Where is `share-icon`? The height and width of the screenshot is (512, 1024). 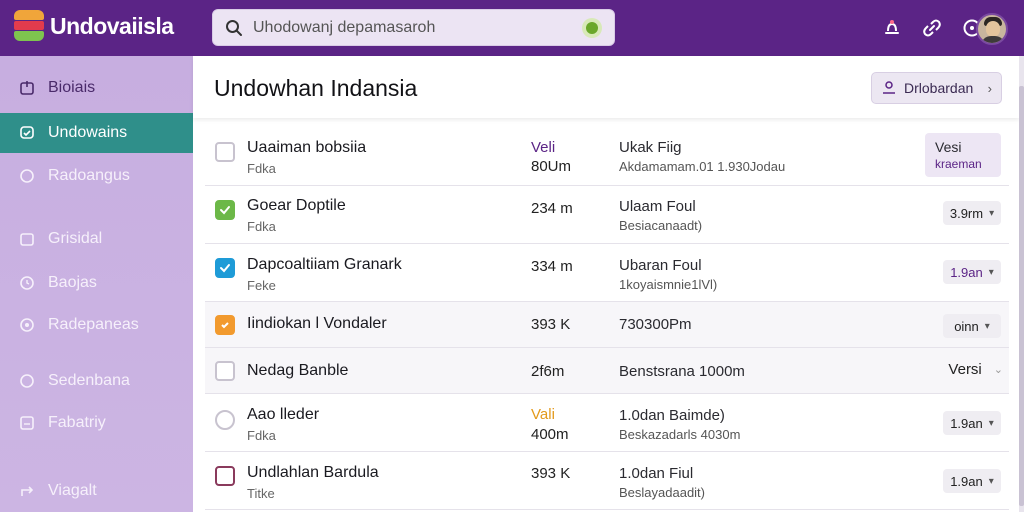 share-icon is located at coordinates (27, 491).